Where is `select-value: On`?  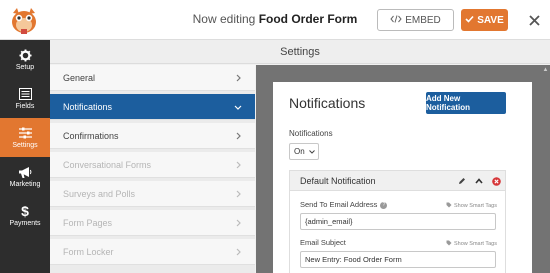 select-value: On is located at coordinates (299, 151).